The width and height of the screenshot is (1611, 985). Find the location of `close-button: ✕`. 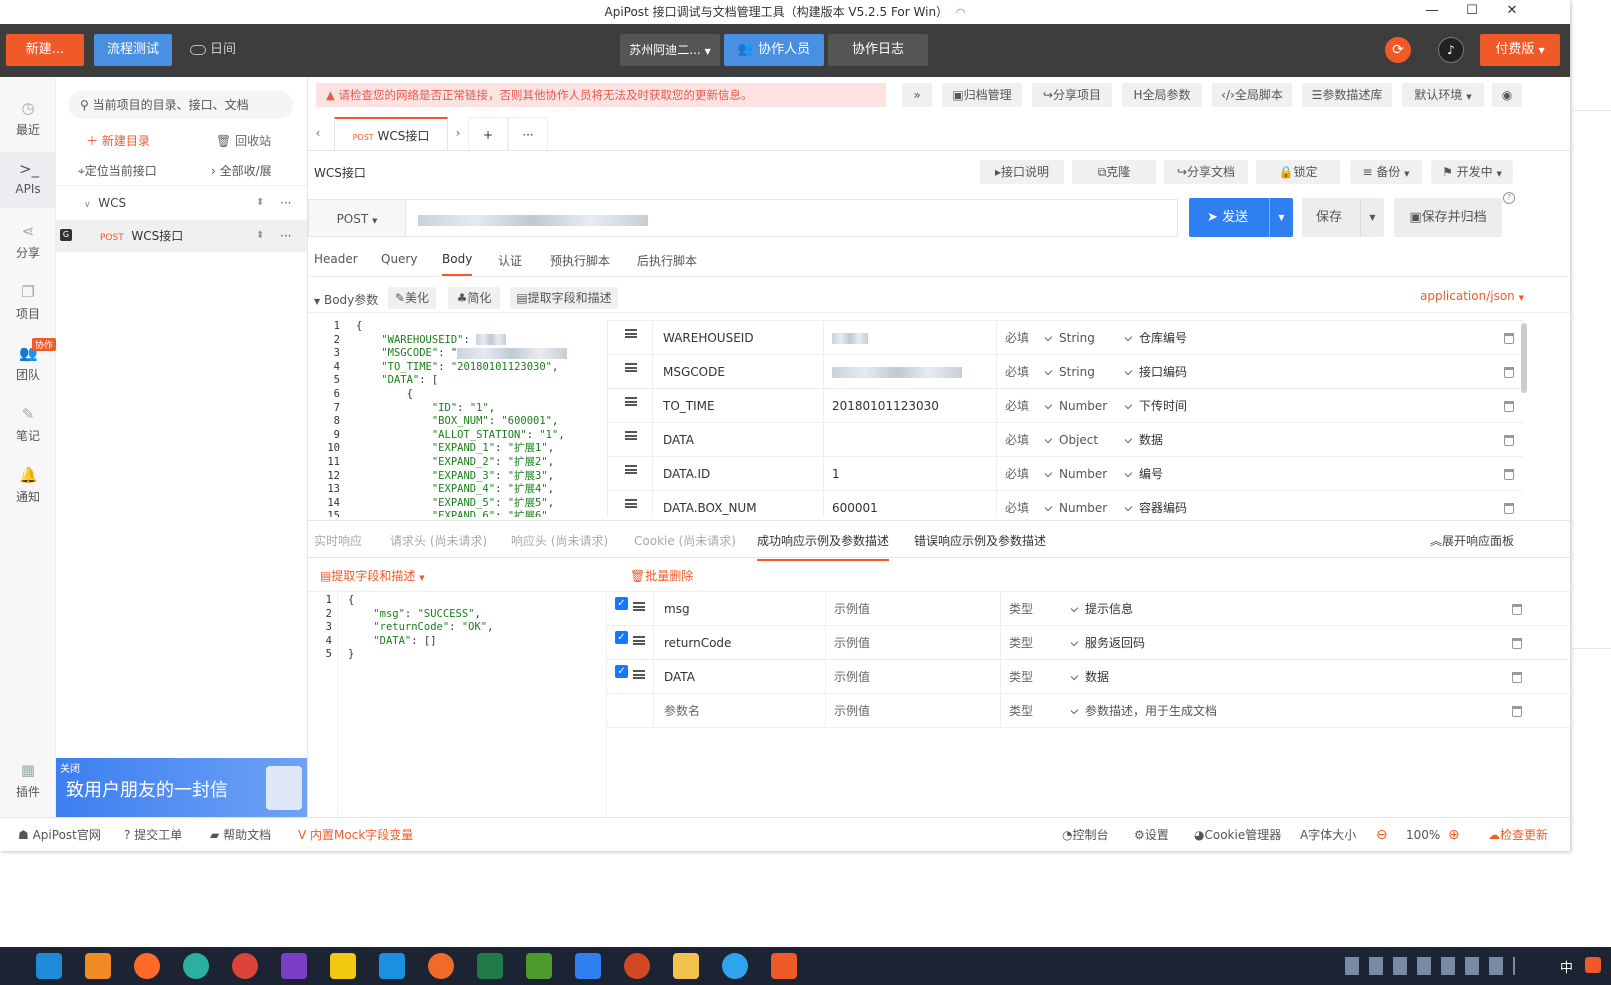

close-button: ✕ is located at coordinates (1512, 12).